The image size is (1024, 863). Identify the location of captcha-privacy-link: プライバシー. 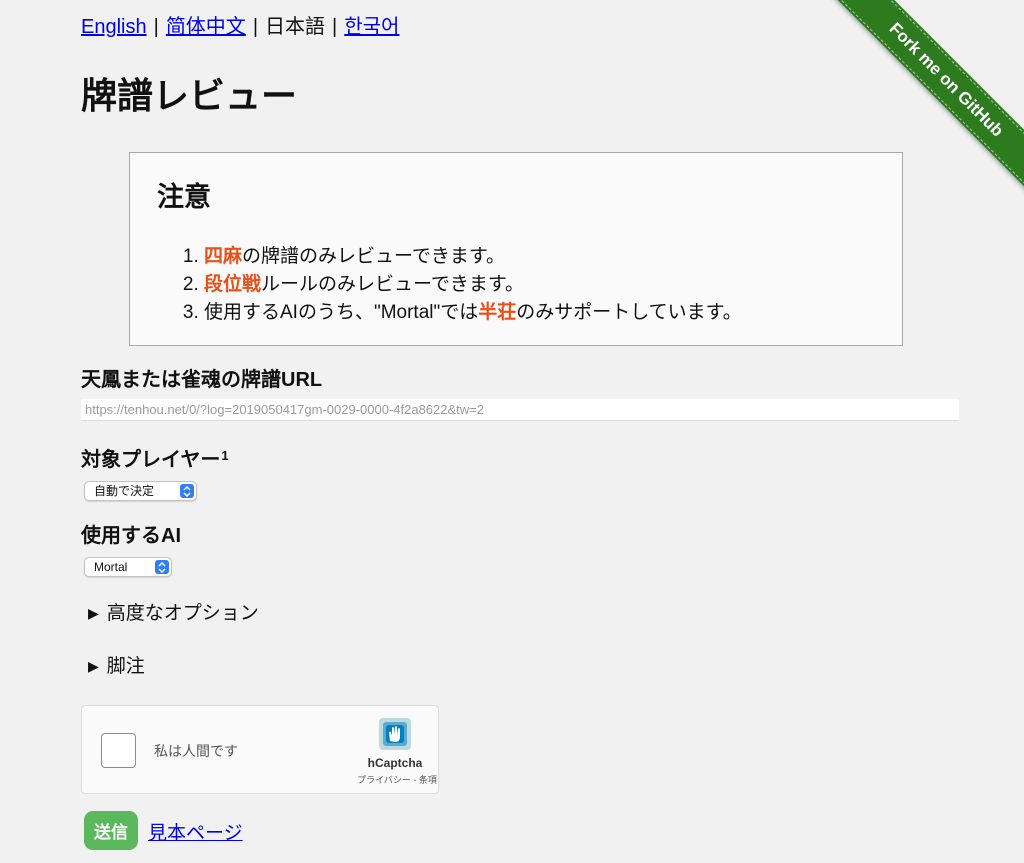
(384, 780).